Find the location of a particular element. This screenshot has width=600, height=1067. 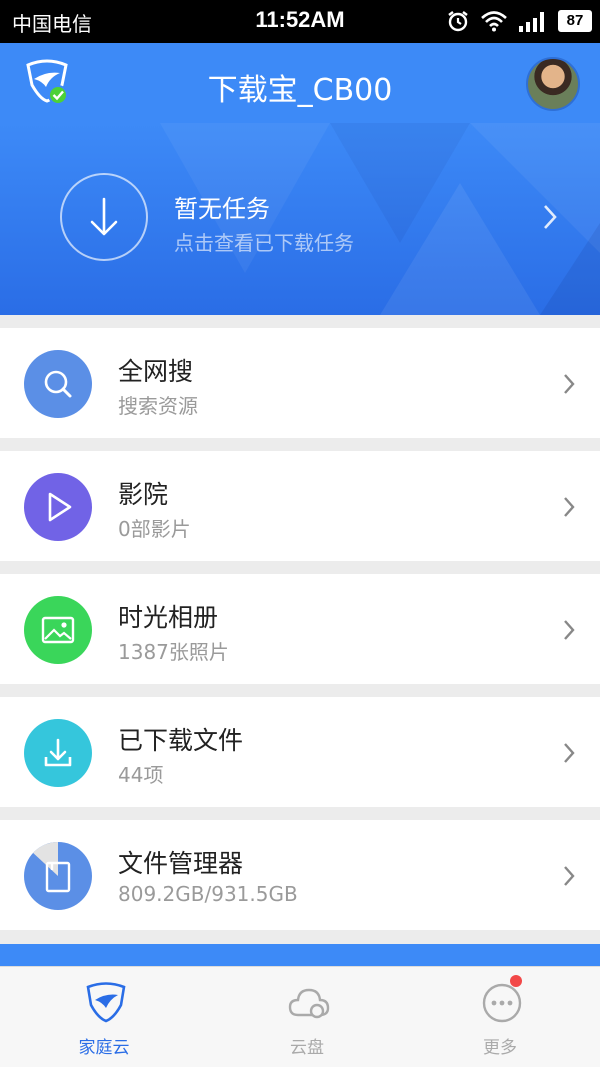

home-cloud-icon is located at coordinates (106, 1002).